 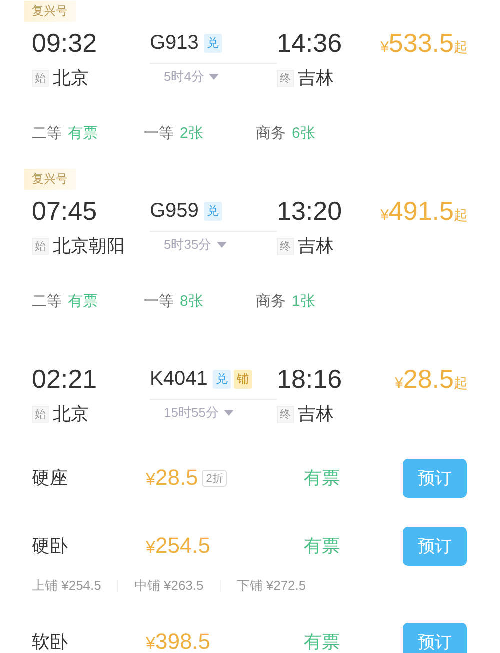 What do you see at coordinates (179, 379) in the screenshot?
I see `train-number: K4041` at bounding box center [179, 379].